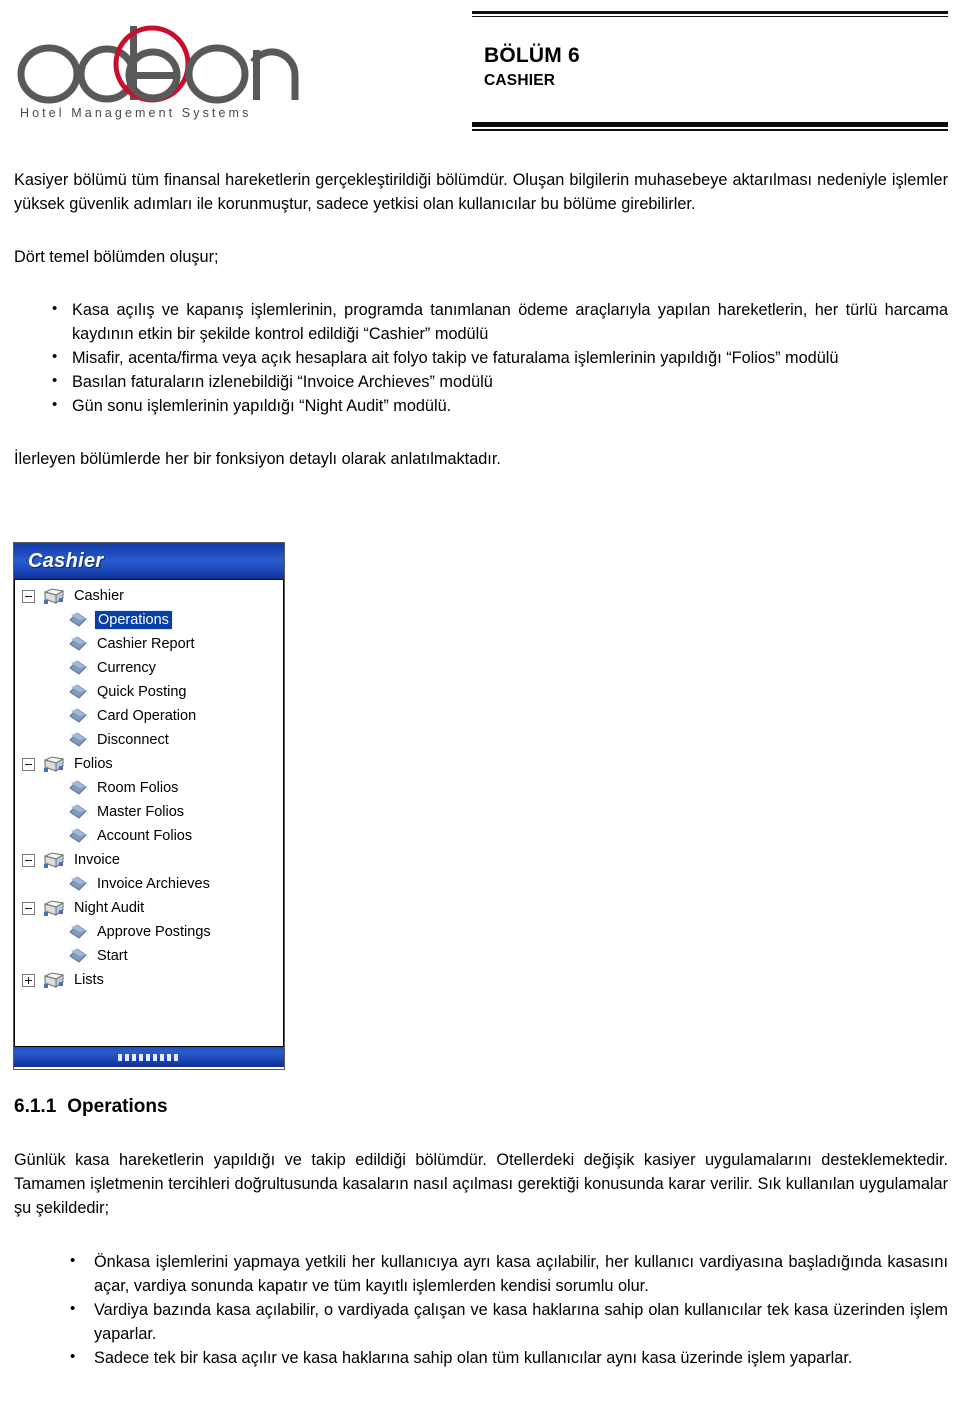 Image resolution: width=960 pixels, height=1415 pixels. I want to click on tree-node-operations: Operations, so click(149, 620).